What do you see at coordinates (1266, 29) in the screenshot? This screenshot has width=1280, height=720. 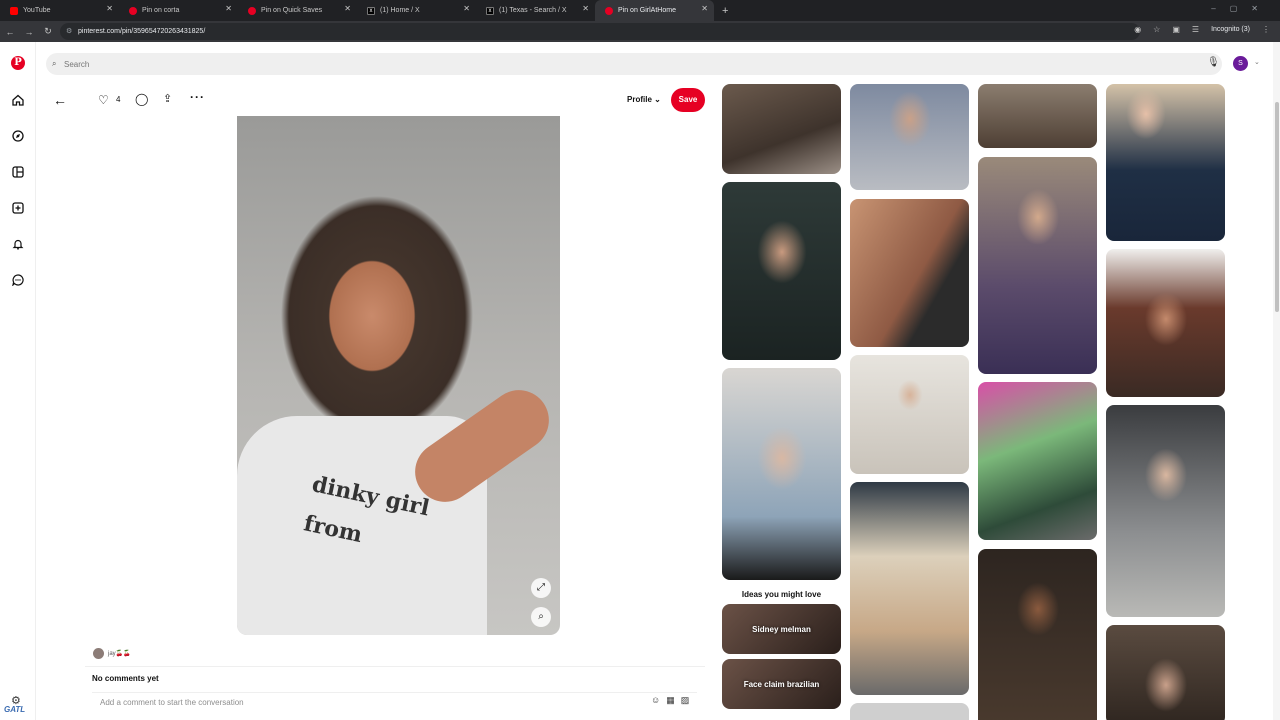 I see `menu-dots-icon: ⋮` at bounding box center [1266, 29].